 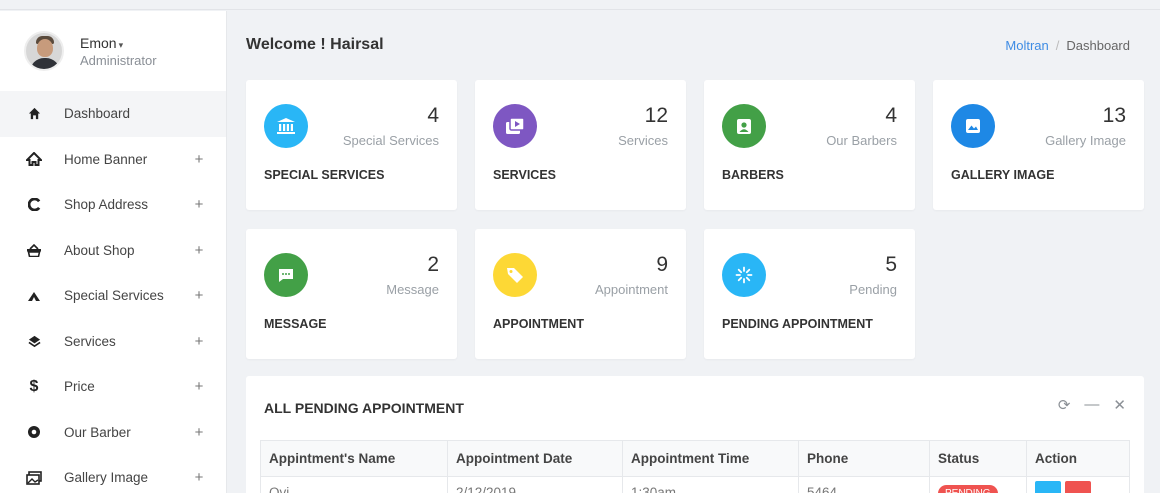 I want to click on panel-tools: ⟳ — ✕, so click(x=1092, y=405).